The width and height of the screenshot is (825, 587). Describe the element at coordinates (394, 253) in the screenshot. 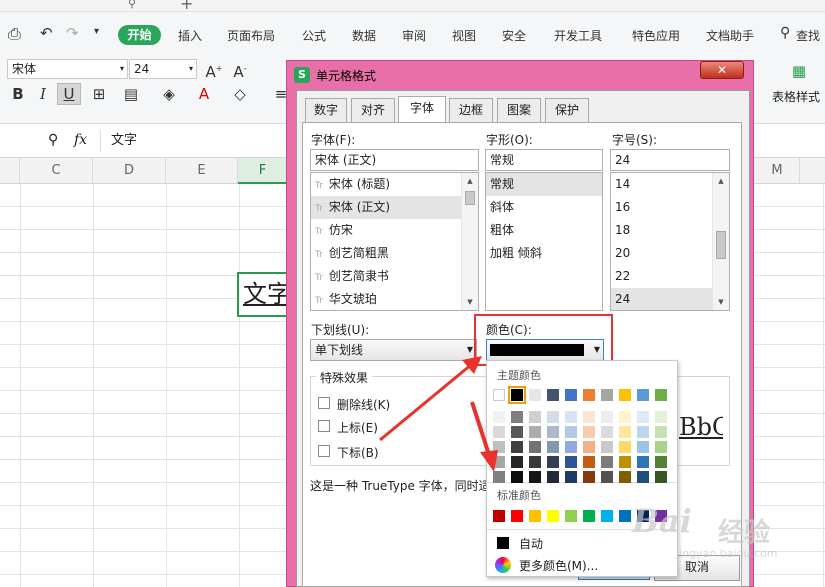

I see `list-item: Tr 创艺简粗黑` at that location.